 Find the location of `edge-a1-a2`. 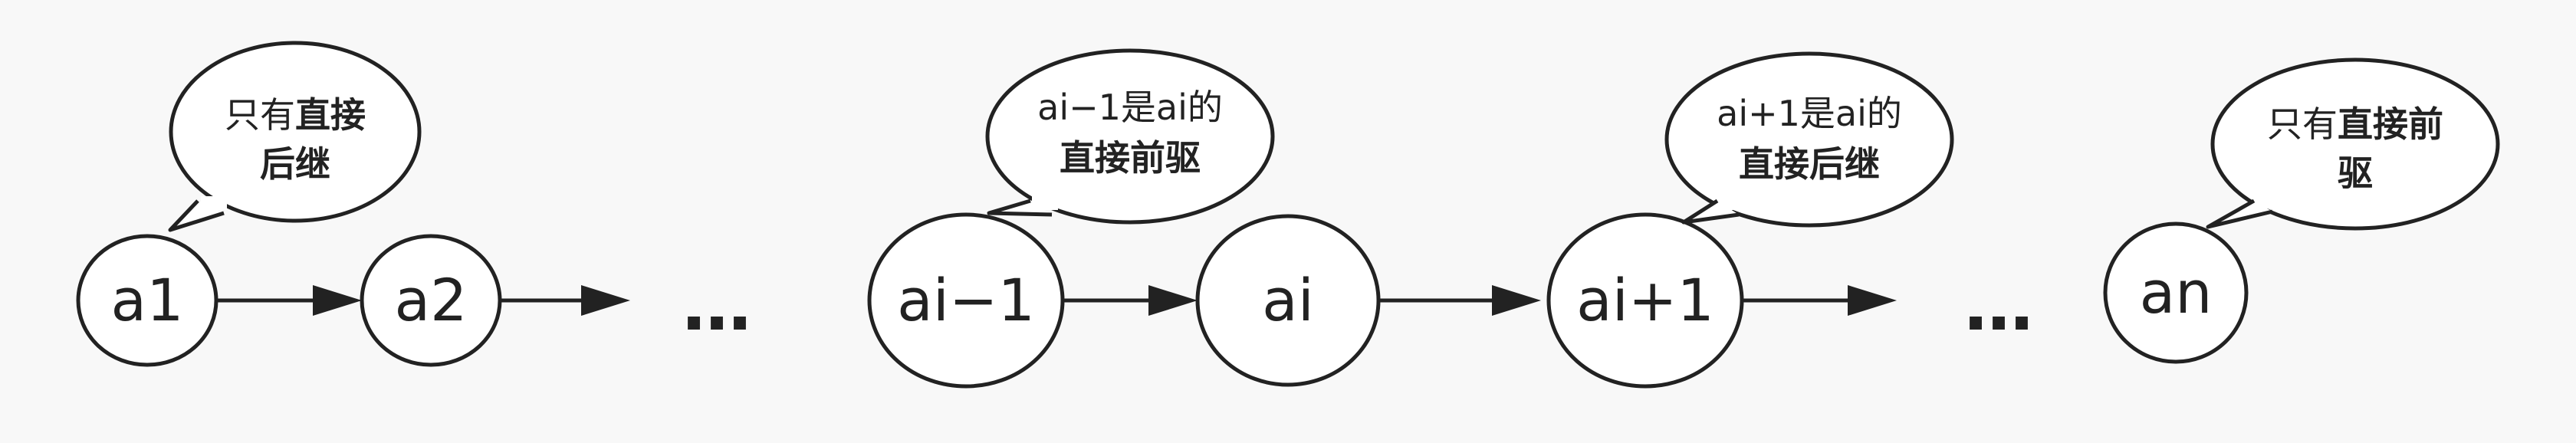

edge-a1-a2 is located at coordinates (289, 300).